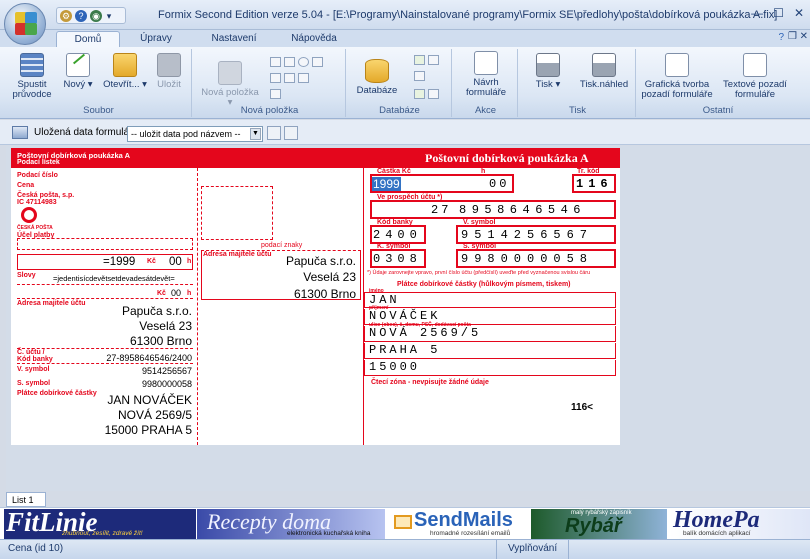 The height and width of the screenshot is (559, 810). Describe the element at coordinates (155, 415) in the screenshot. I see `platce-line-2: NOVÁ 2569/5` at that location.